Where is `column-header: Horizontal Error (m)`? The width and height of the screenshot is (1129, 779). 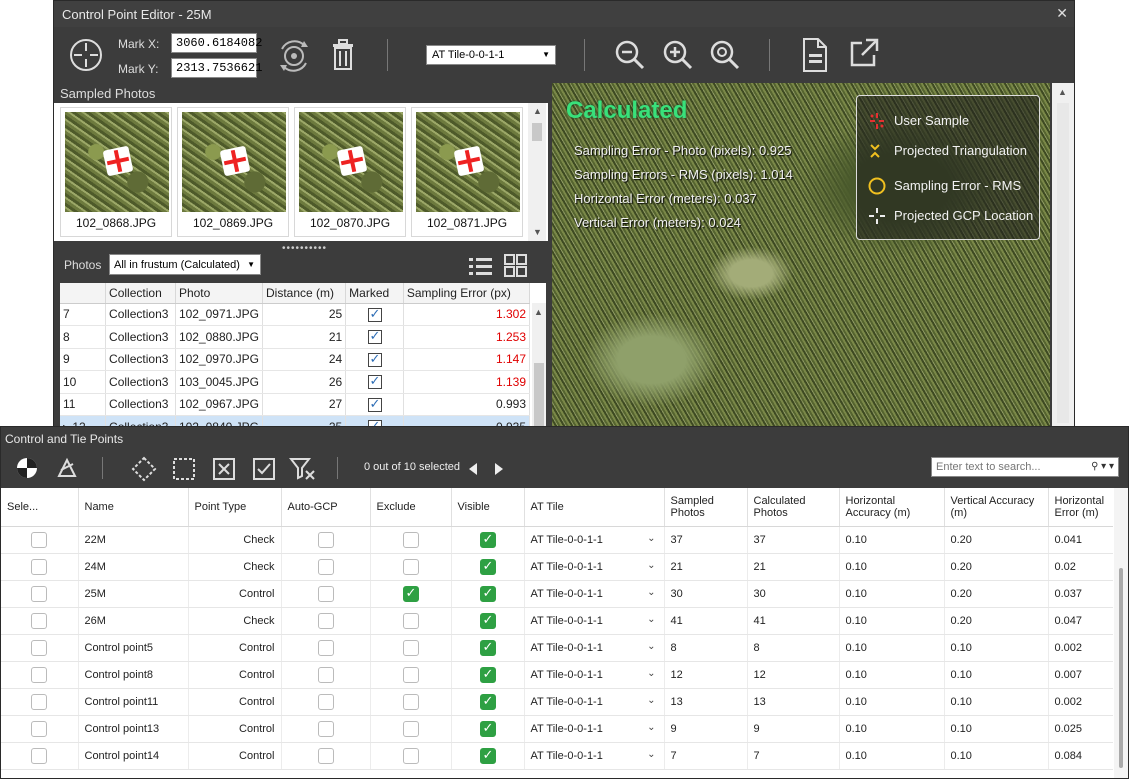
column-header: Horizontal Error (m) is located at coordinates (1080, 507).